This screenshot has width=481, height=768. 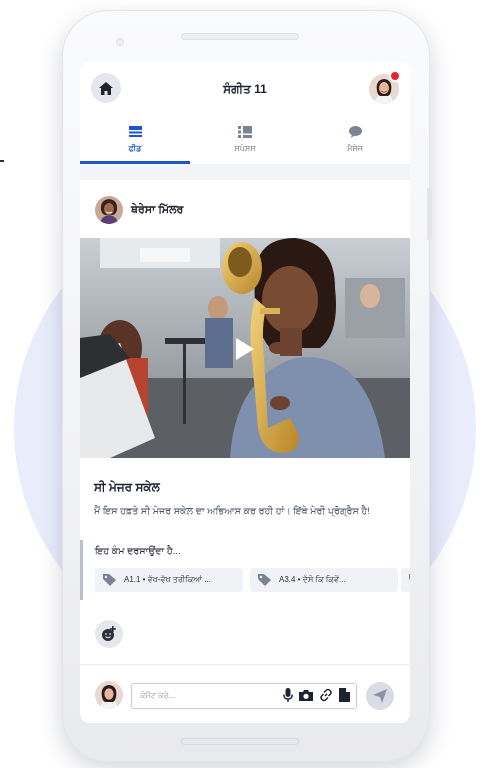 I want to click on add-emoji-icon, so click(x=109, y=633).